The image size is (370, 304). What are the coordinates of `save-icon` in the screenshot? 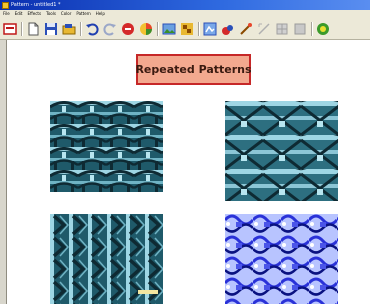 It's located at (51, 29).